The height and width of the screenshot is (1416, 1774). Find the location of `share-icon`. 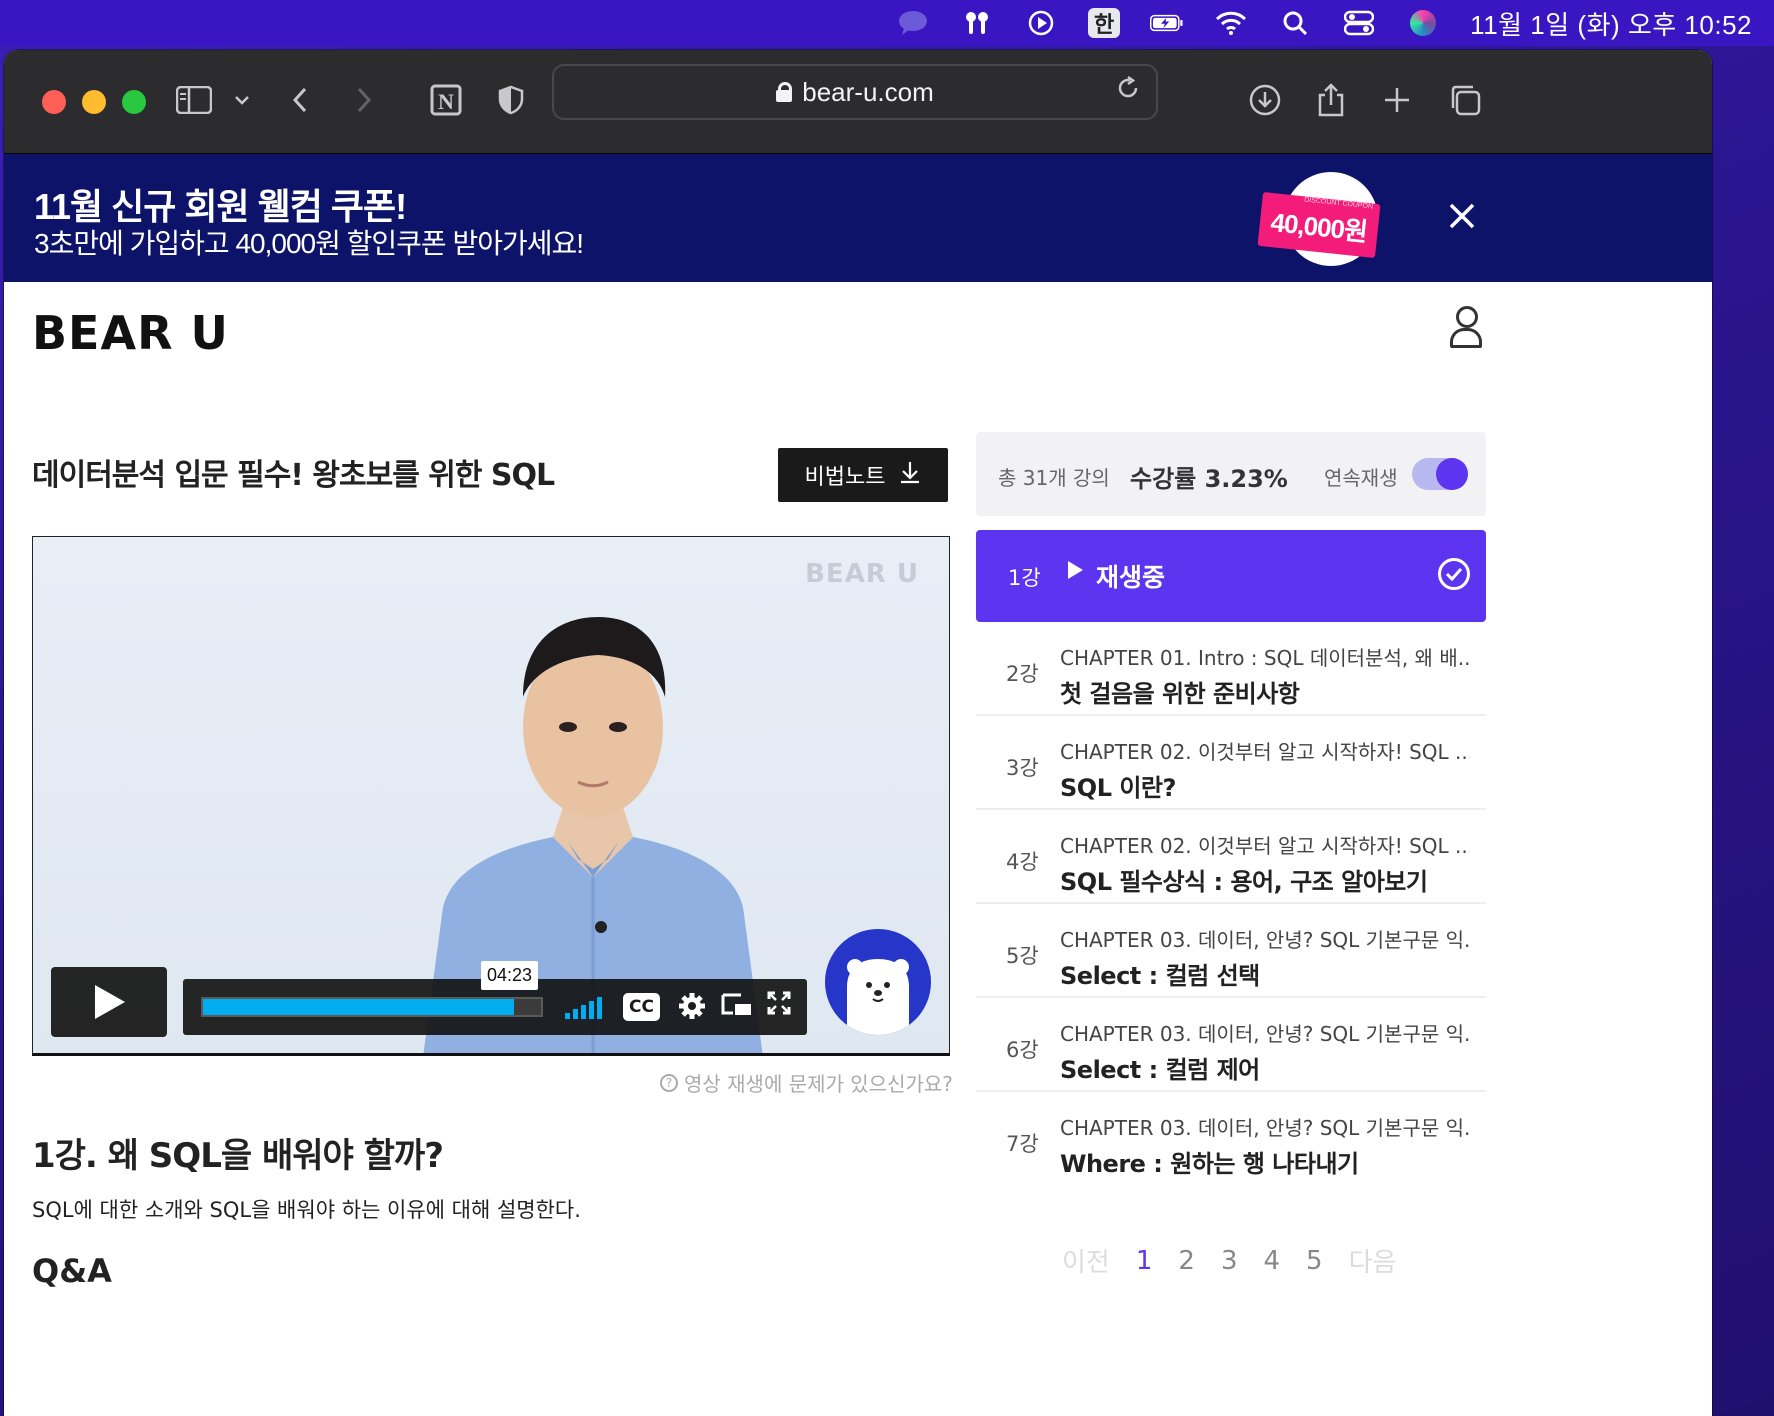

share-icon is located at coordinates (1331, 100).